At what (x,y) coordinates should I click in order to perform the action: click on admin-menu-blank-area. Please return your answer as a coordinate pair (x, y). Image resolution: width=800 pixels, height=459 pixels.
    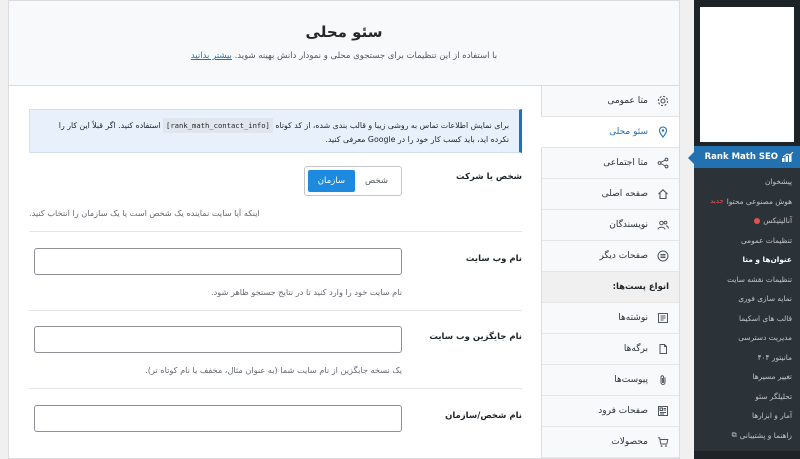
    Looking at the image, I should click on (747, 74).